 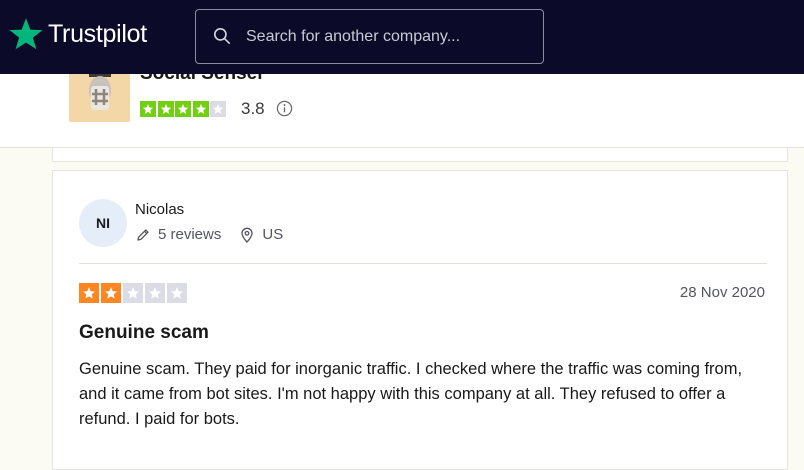 I want to click on location-pin-icon, so click(x=247, y=235).